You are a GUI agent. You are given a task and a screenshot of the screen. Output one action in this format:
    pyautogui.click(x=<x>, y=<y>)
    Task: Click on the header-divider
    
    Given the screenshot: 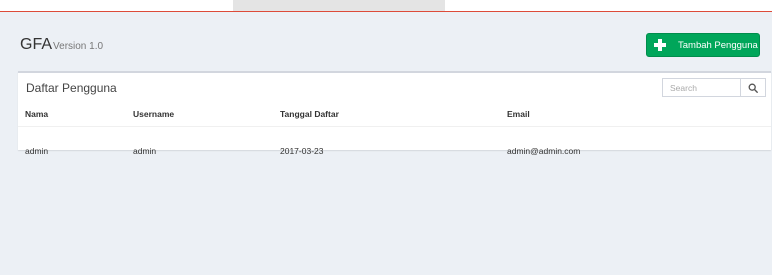 What is the action you would take?
    pyautogui.click(x=394, y=126)
    